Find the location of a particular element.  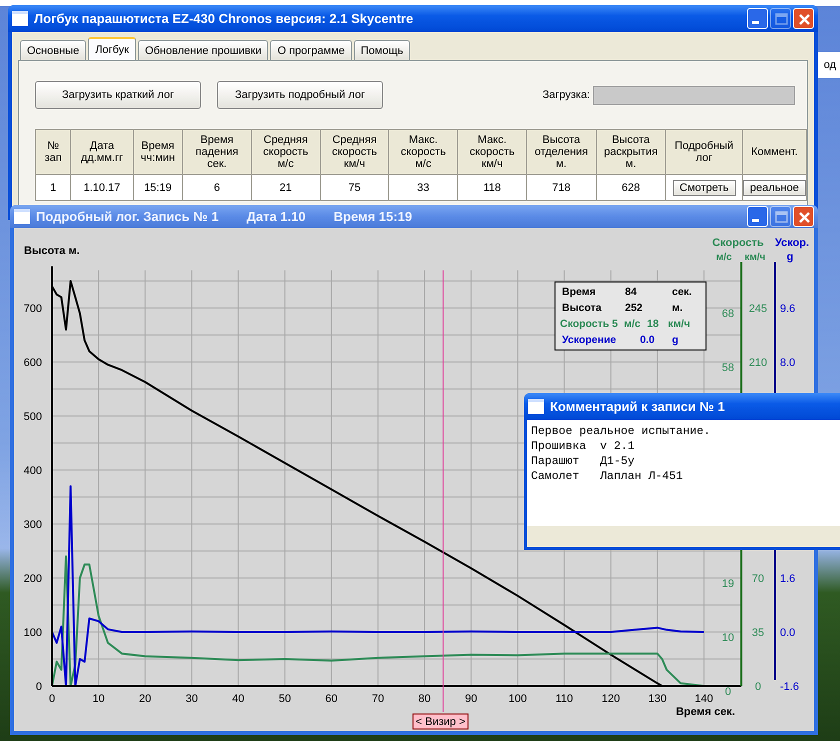

x-tick-label: 110 is located at coordinates (565, 699).